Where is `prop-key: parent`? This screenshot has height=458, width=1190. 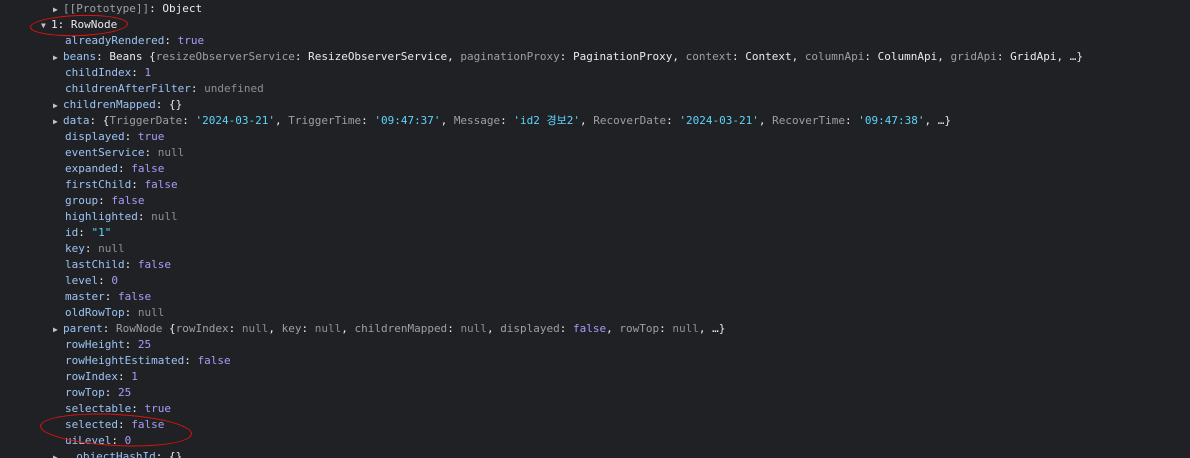 prop-key: parent is located at coordinates (83, 328).